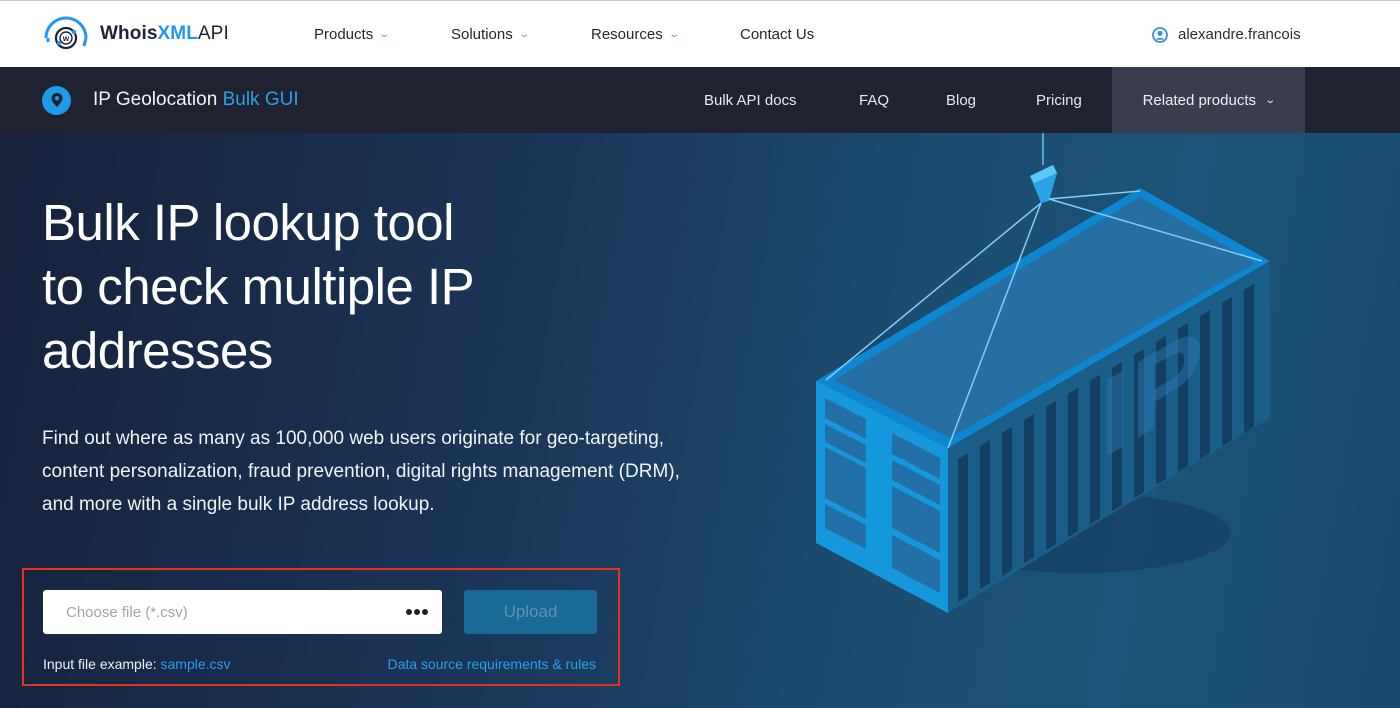 This screenshot has height=708, width=1400. I want to click on svg-text: w, so click(66, 38).